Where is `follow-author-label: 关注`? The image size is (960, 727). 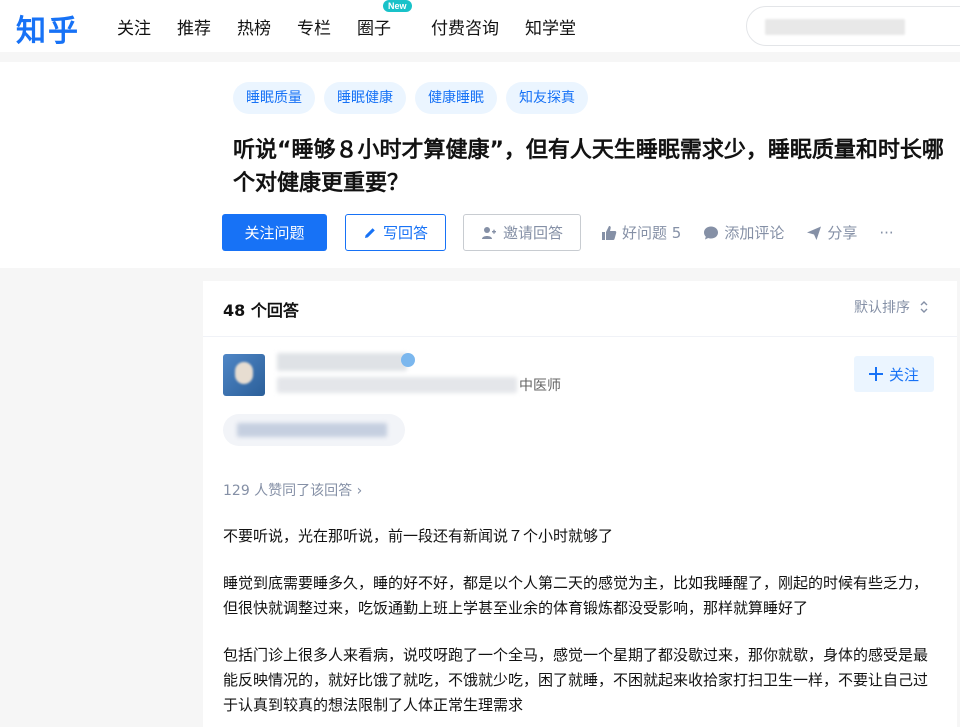
follow-author-label: 关注 is located at coordinates (903, 374).